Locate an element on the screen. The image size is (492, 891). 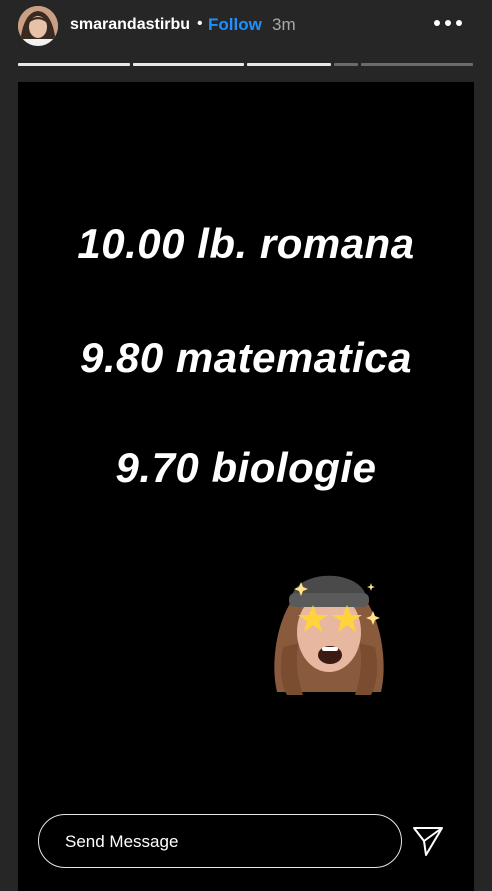
story-header: smarandastirbu • Follow 3m is located at coordinates (246, 26).